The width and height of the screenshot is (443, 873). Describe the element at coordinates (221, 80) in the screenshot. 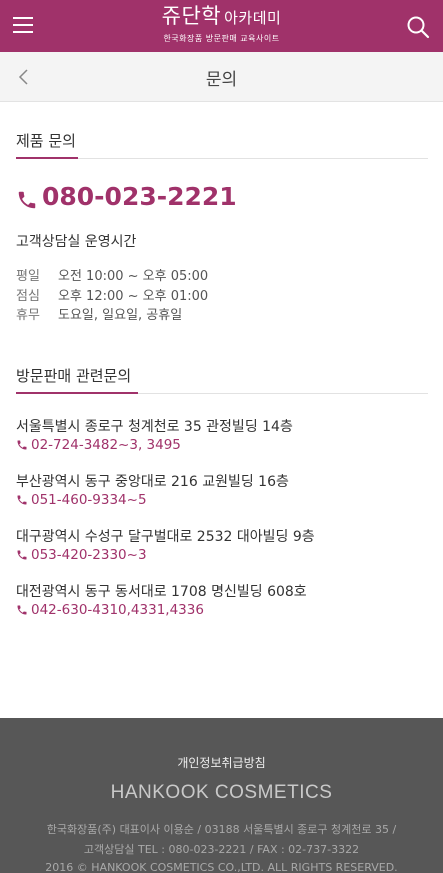

I see `page-title: 문의` at that location.